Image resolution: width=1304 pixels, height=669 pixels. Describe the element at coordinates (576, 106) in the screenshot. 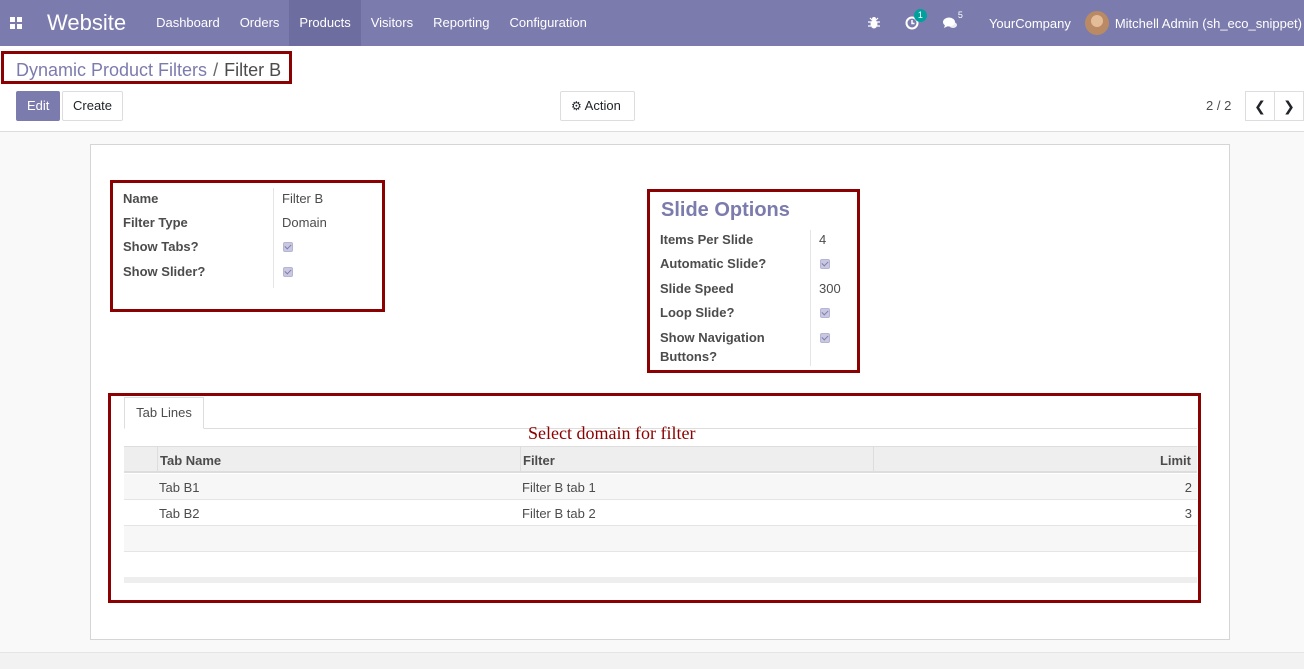

I see `gear-icon: ⚙` at that location.